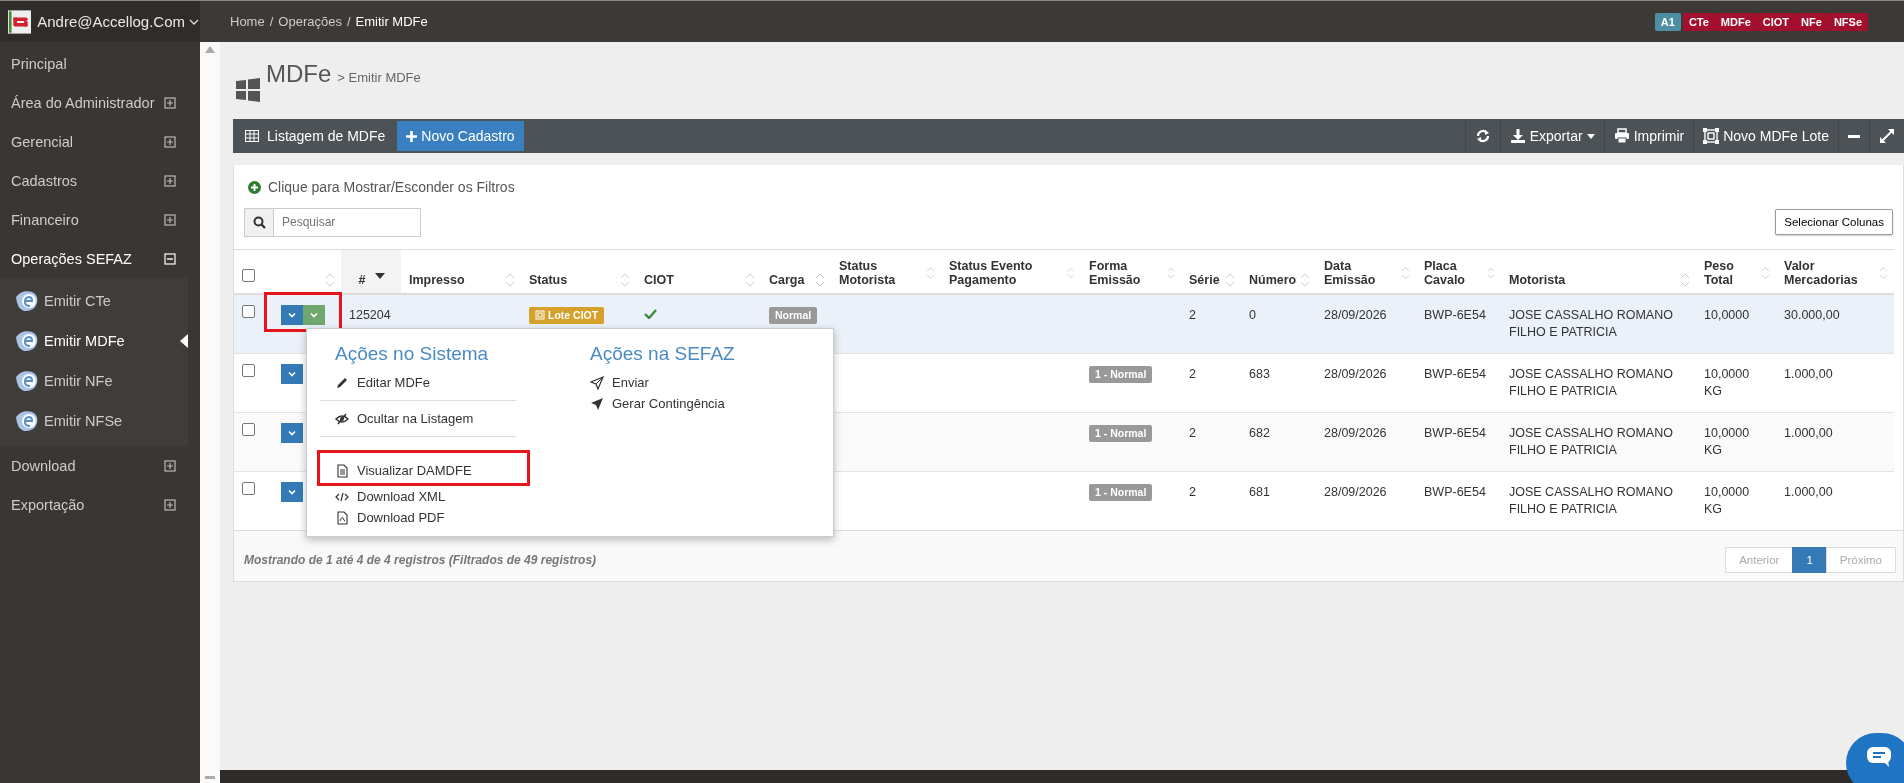  I want to click on menu-item: Gerar Contingência, so click(657, 403).